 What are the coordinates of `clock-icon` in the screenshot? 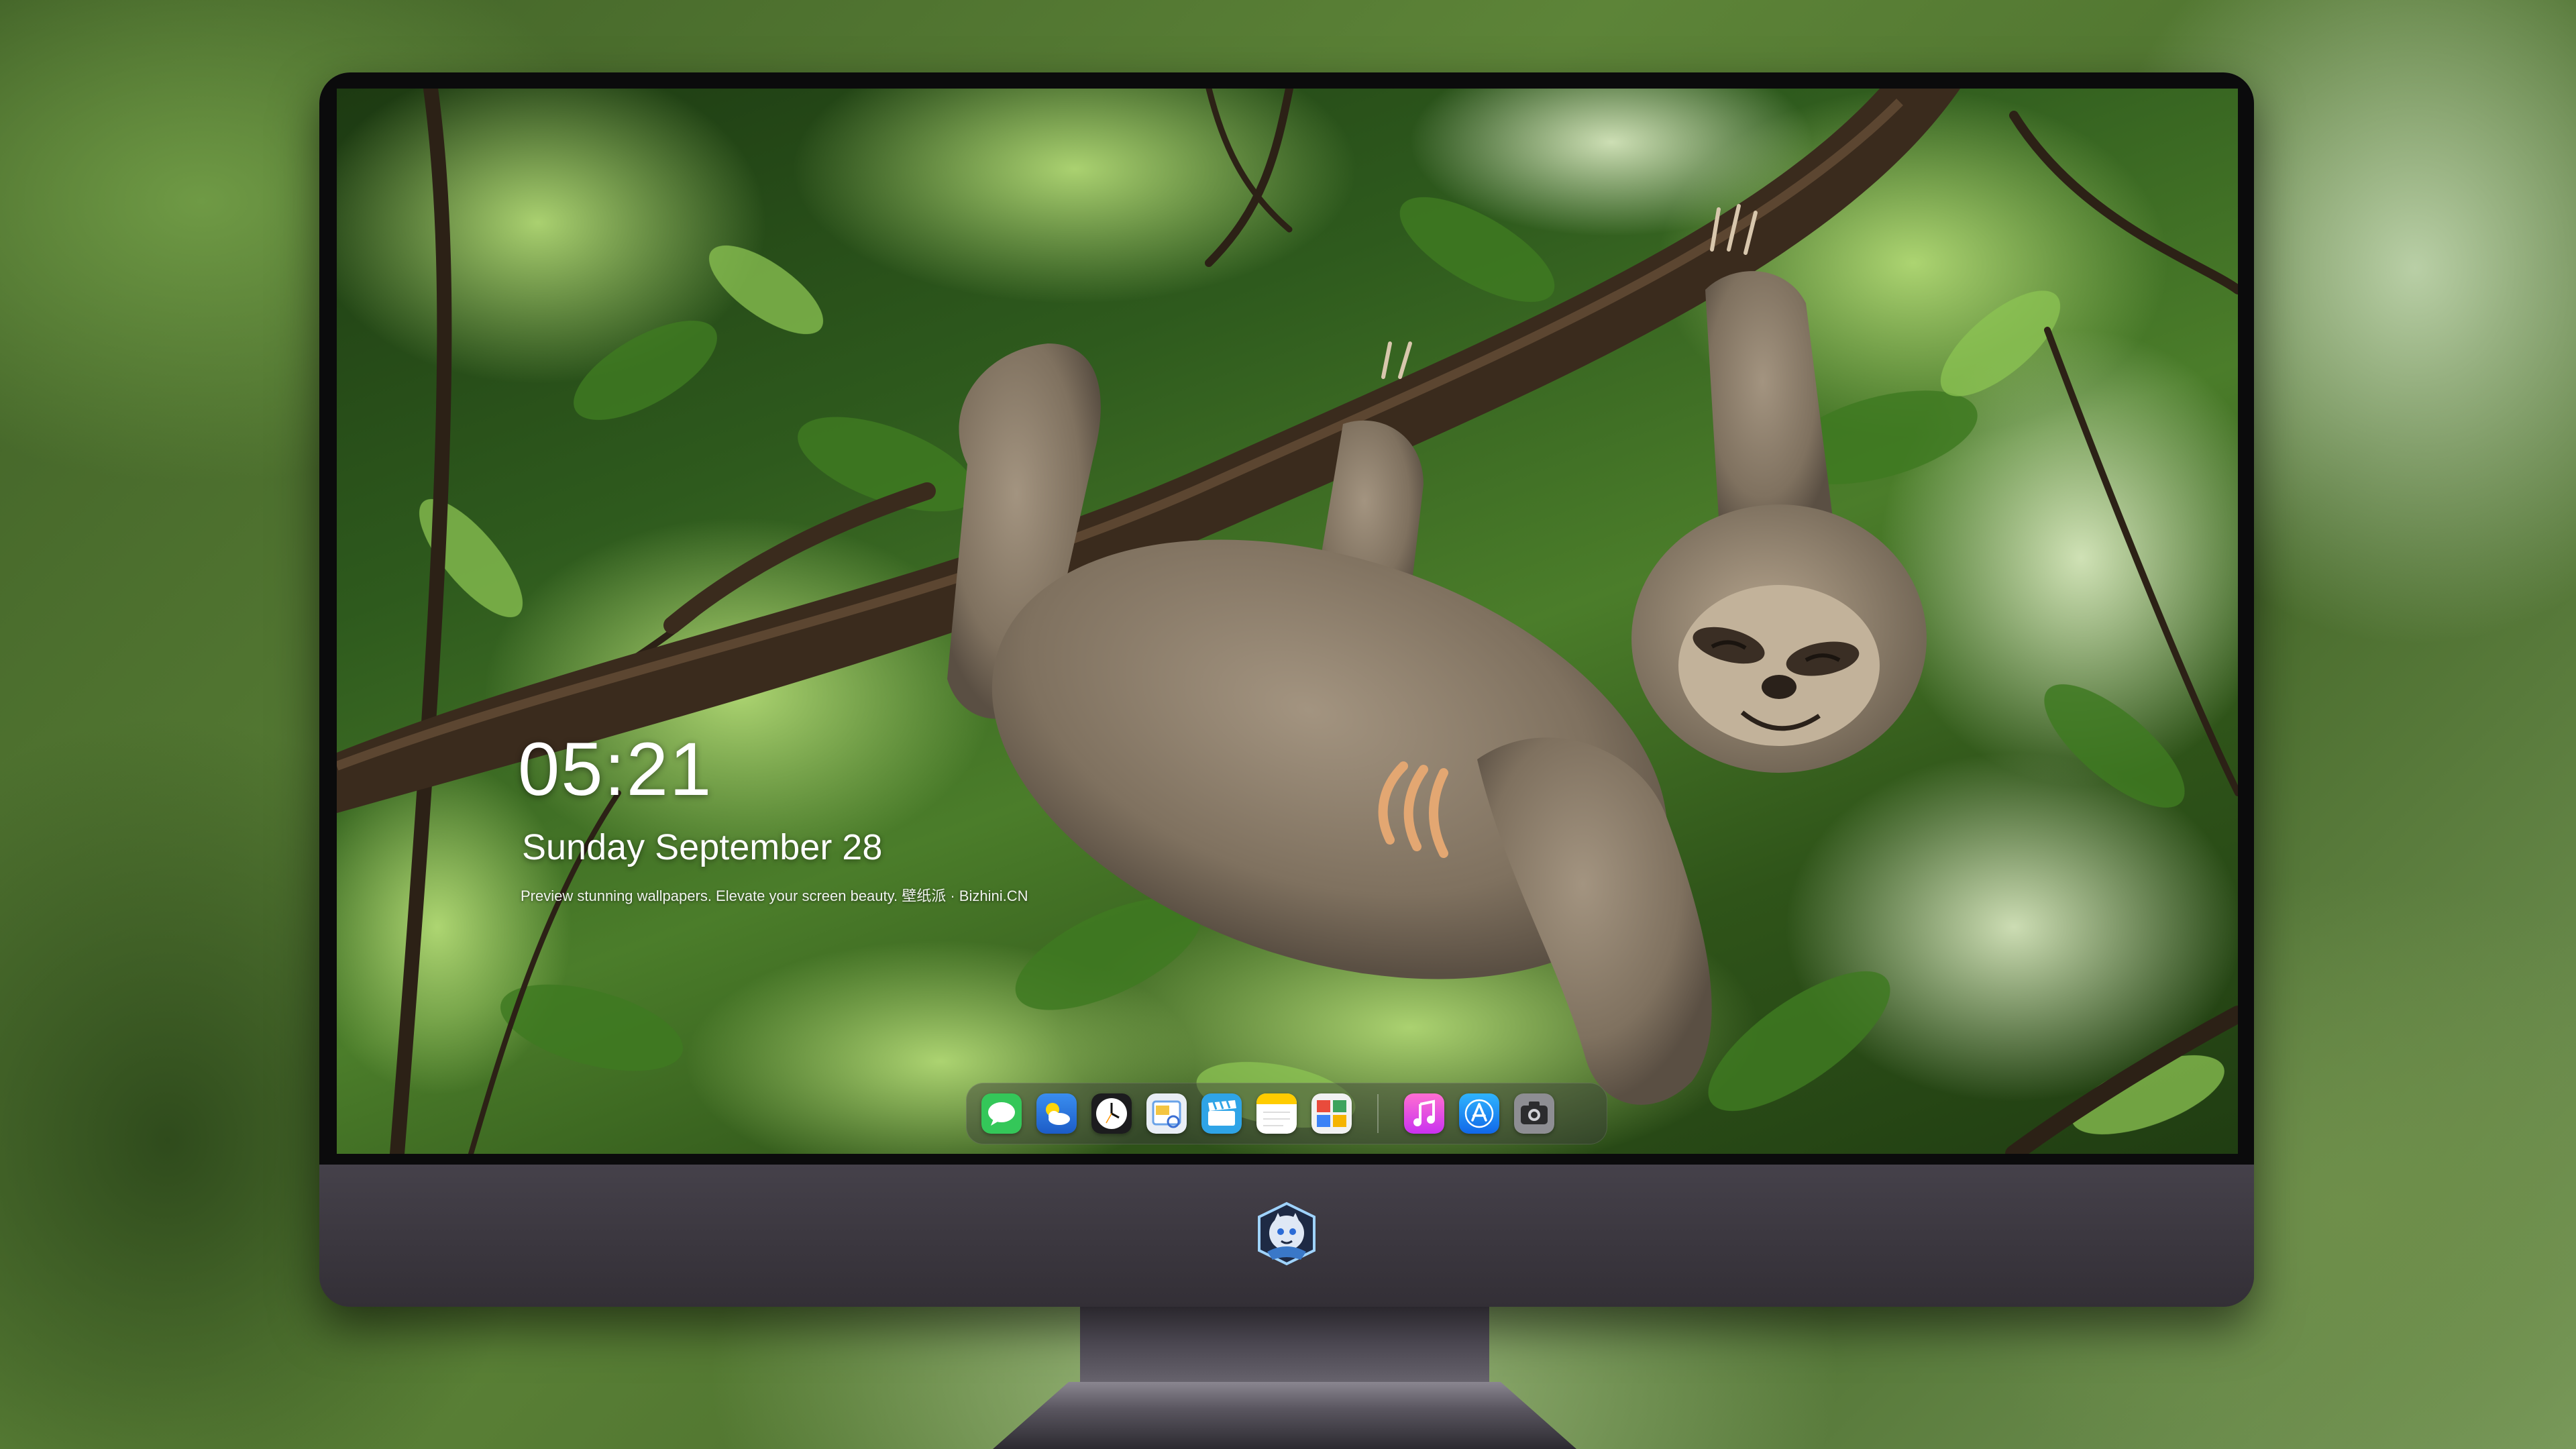 It's located at (1111, 1113).